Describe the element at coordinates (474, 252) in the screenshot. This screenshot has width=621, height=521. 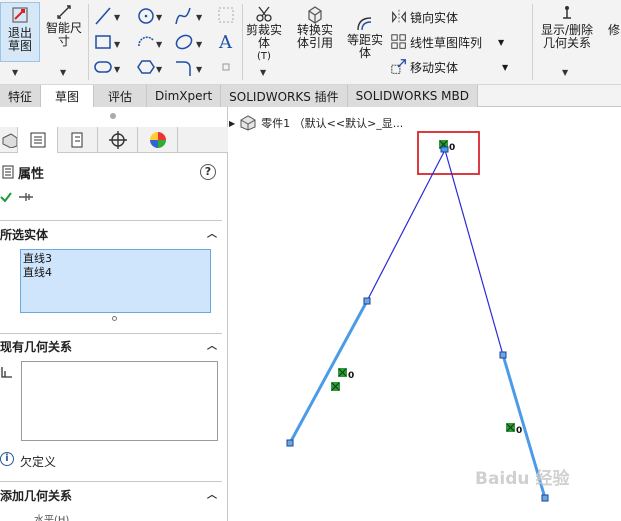
I see `sketch-line-right-upper` at that location.